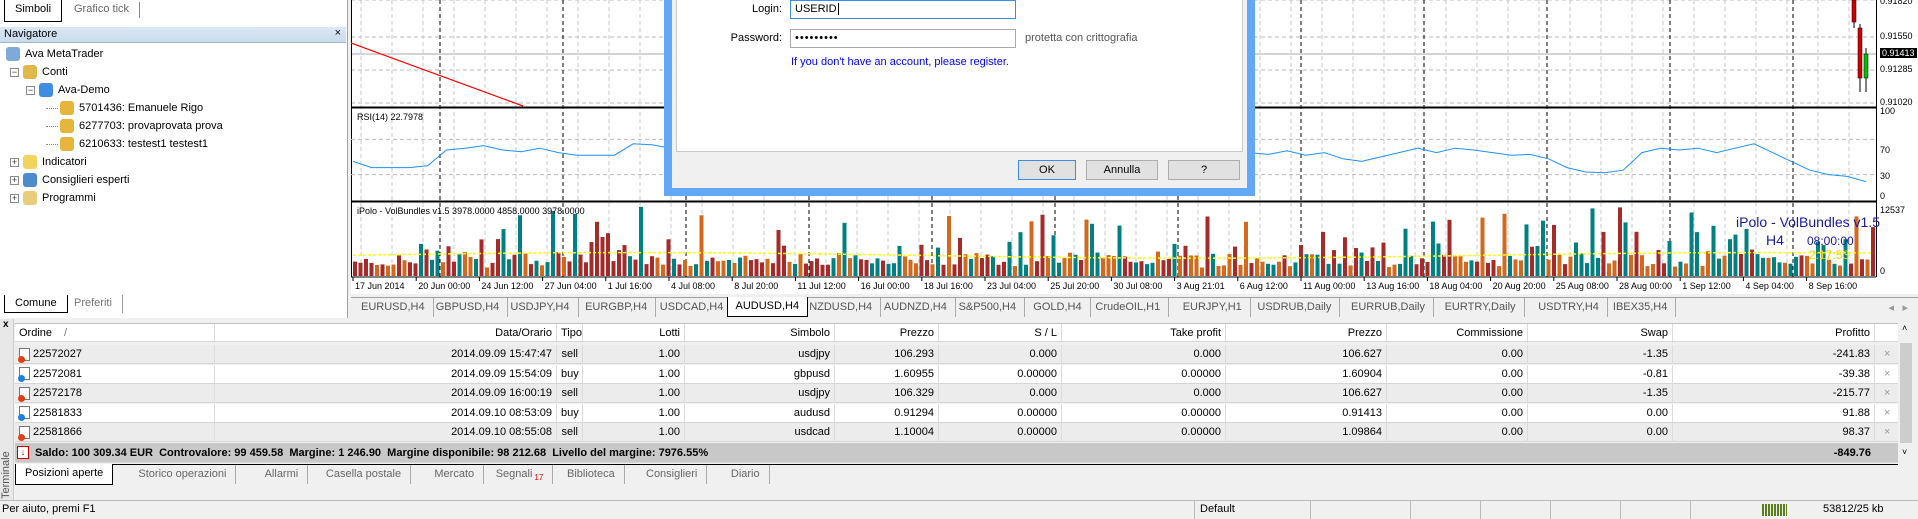 This screenshot has width=1918, height=519. What do you see at coordinates (1388, 307) in the screenshot?
I see `tab-symbol: EURRUB,Daily` at bounding box center [1388, 307].